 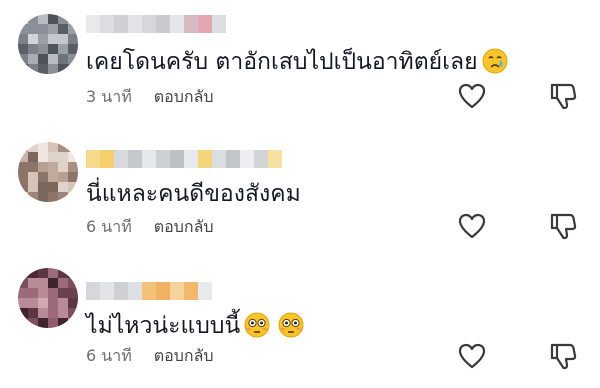 I want to click on comment-text: นี่แหละคนดีของสังคม, so click(x=193, y=194).